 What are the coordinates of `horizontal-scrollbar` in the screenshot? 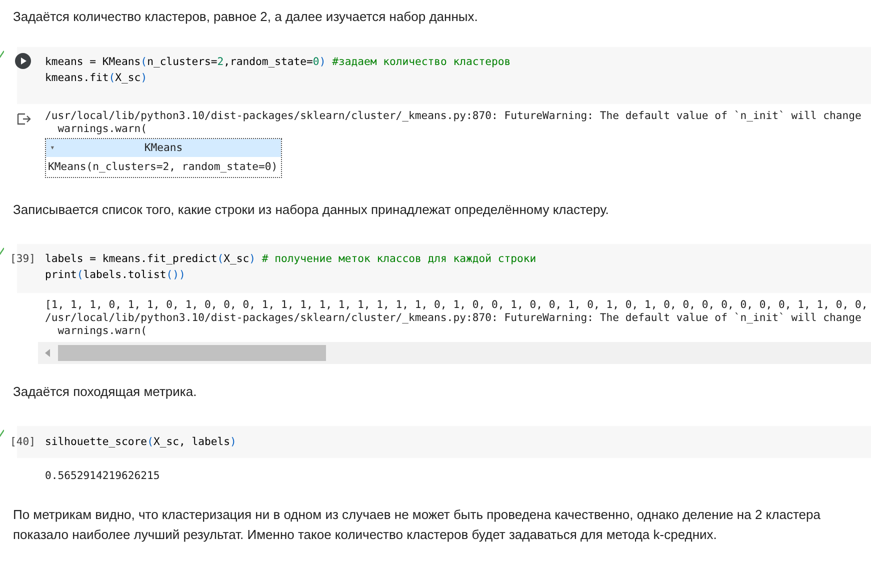 It's located at (454, 353).